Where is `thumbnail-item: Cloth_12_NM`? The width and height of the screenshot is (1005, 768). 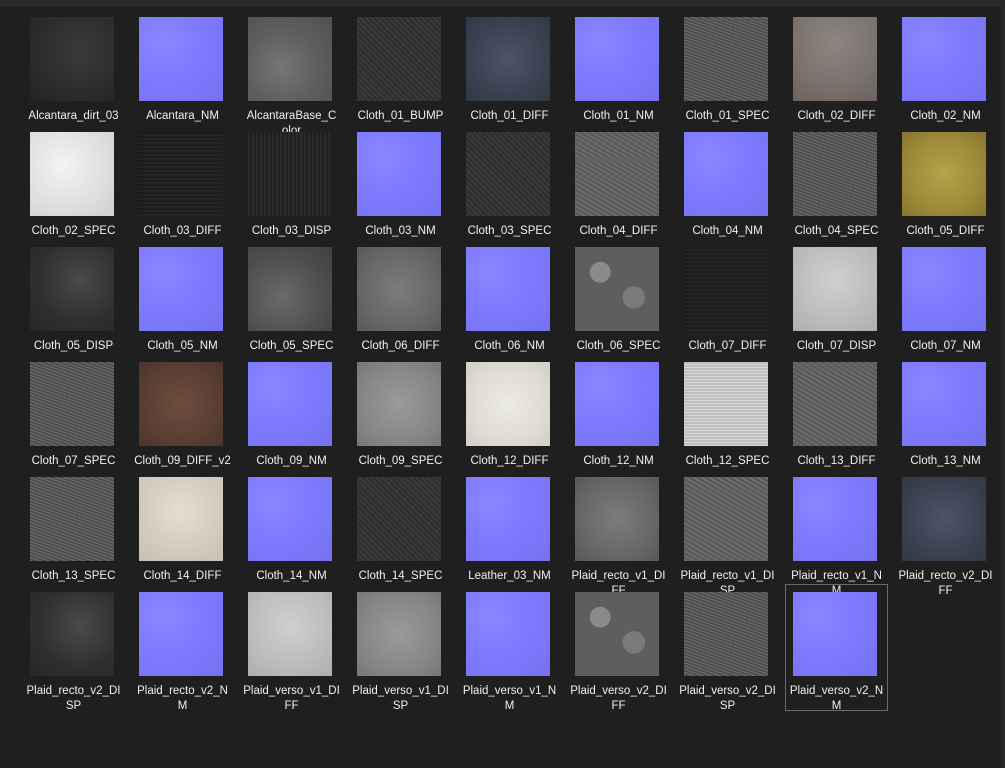
thumbnail-item: Cloth_12_NM is located at coordinates (618, 417).